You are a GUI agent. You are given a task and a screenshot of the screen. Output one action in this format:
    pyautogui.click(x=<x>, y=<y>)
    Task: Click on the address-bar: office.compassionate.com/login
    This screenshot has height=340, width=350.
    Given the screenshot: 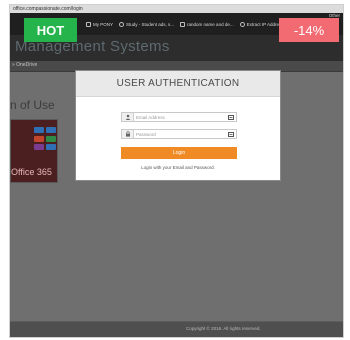 What is the action you would take?
    pyautogui.click(x=176, y=9)
    